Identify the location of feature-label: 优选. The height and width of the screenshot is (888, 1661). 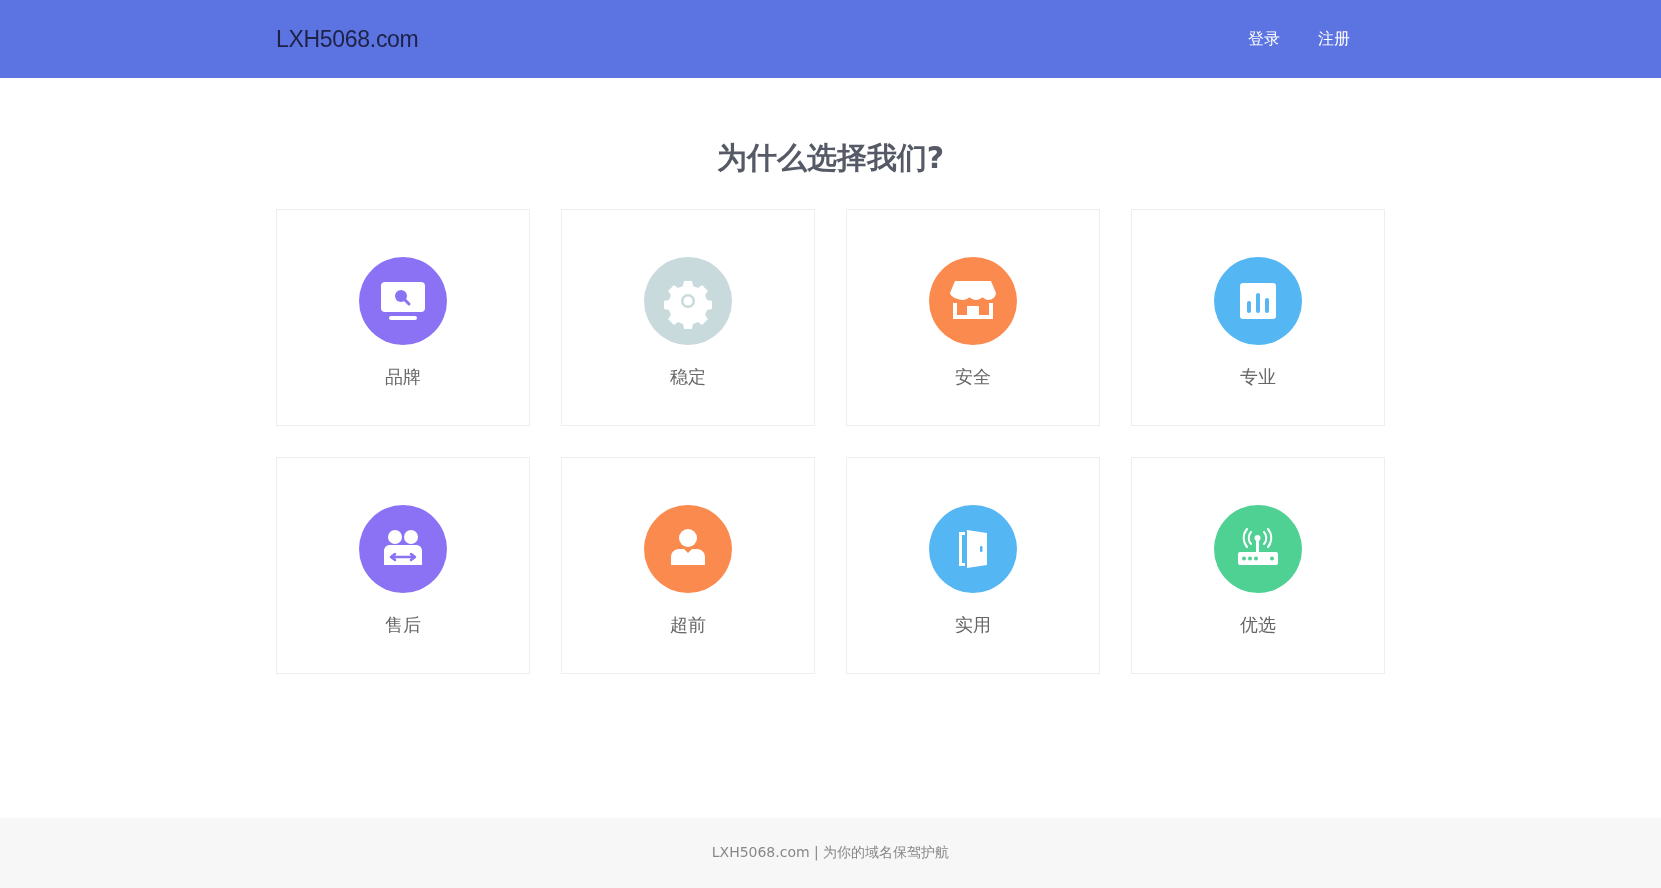
(1257, 625).